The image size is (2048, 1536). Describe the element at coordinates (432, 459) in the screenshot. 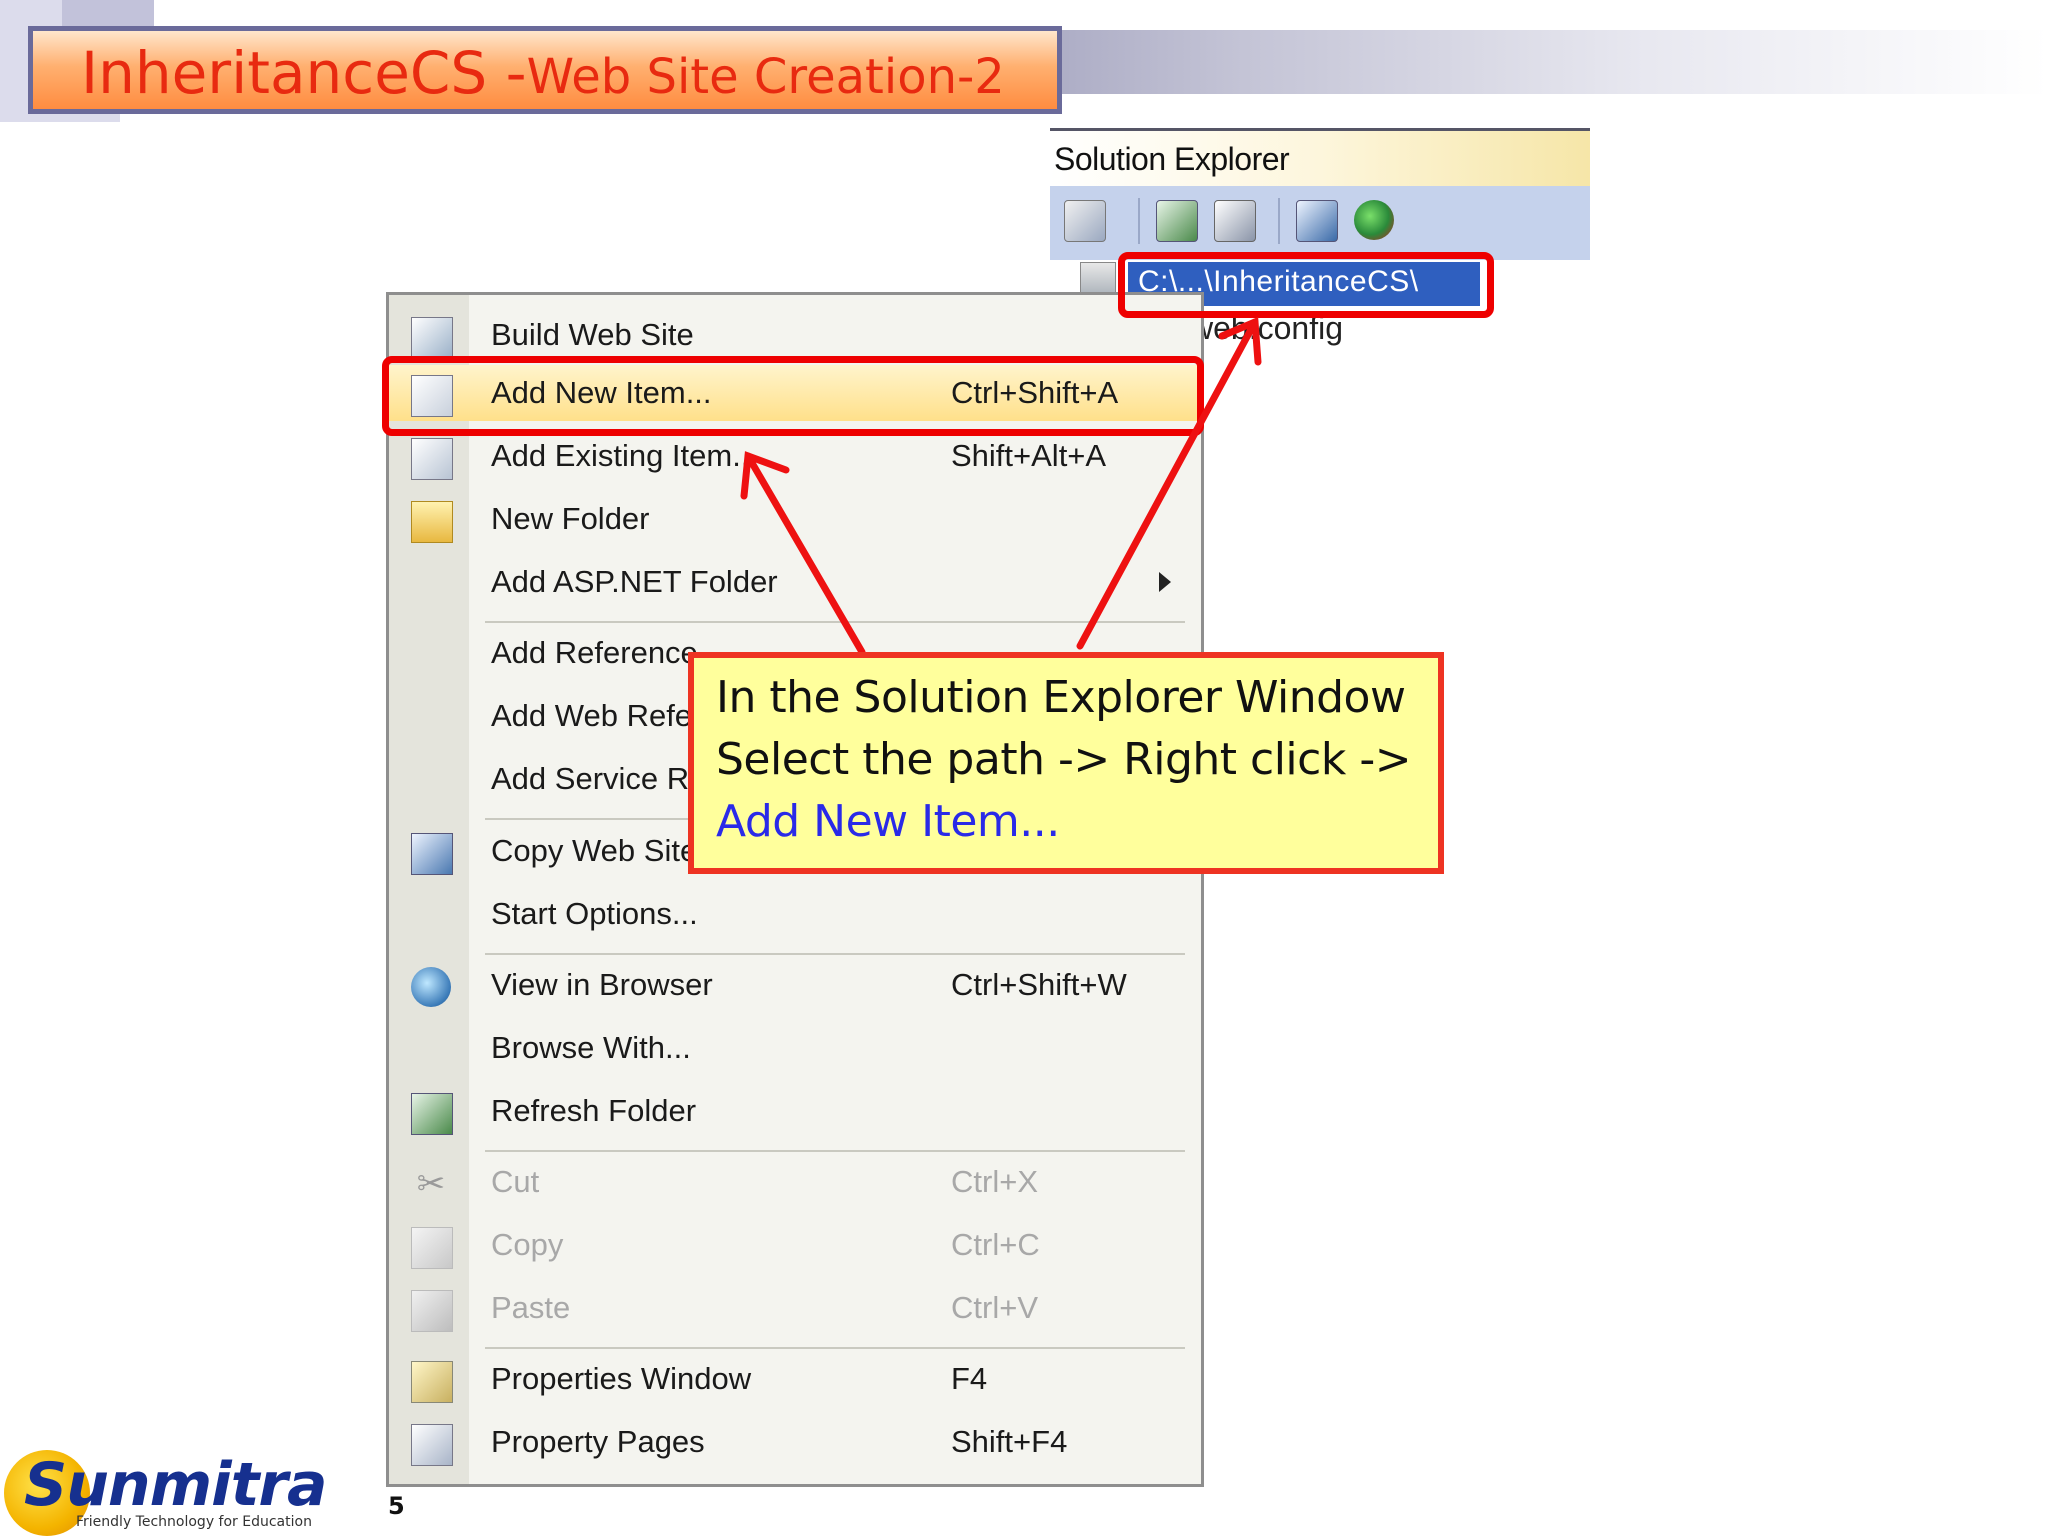

I see `add-existing-item-icon` at that location.